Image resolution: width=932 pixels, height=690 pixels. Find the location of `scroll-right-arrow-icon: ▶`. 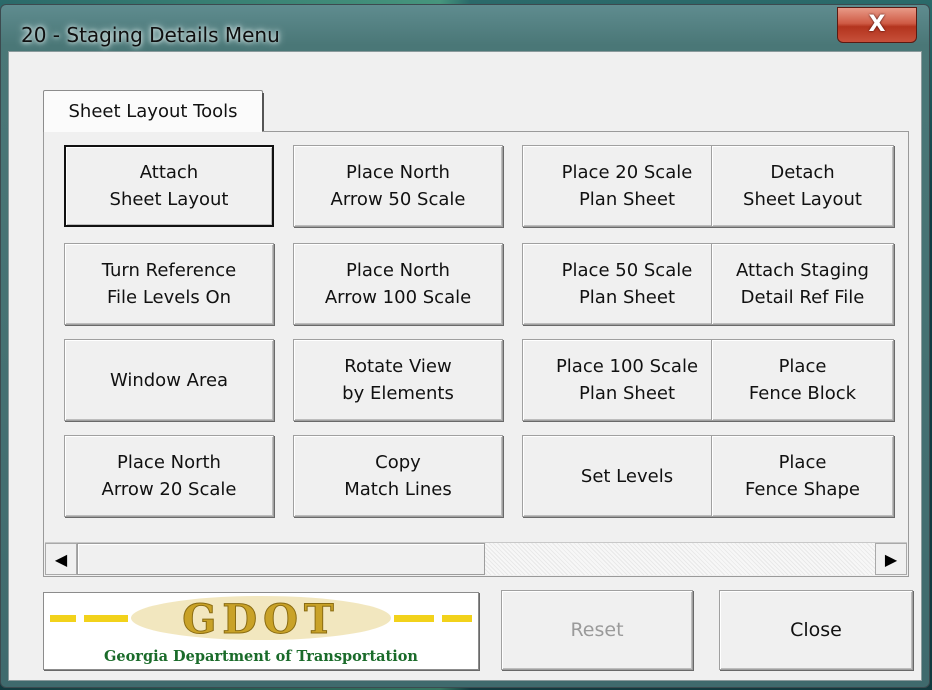

scroll-right-arrow-icon: ▶ is located at coordinates (891, 559).